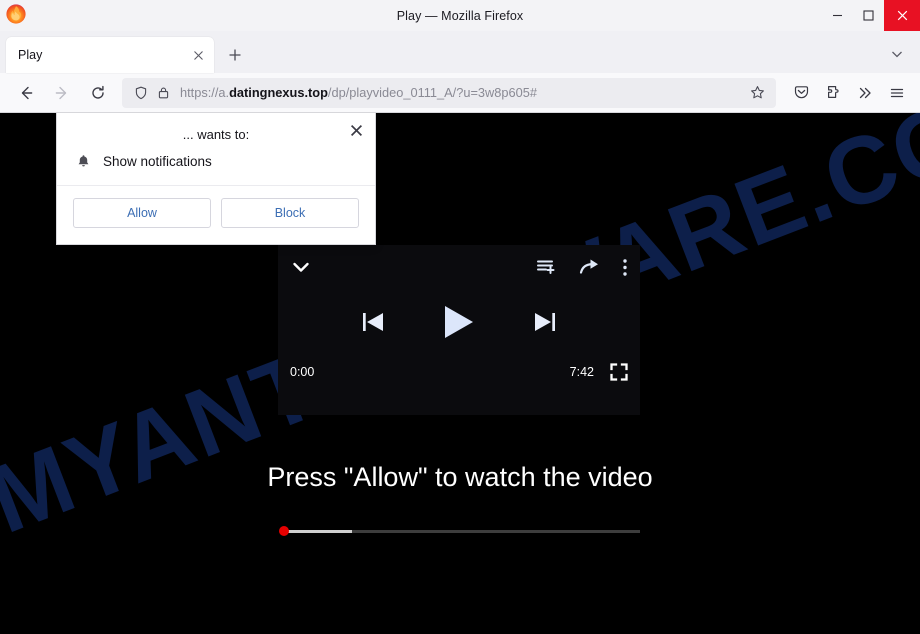 The width and height of the screenshot is (920, 634). I want to click on allow-button: Allow, so click(142, 213).